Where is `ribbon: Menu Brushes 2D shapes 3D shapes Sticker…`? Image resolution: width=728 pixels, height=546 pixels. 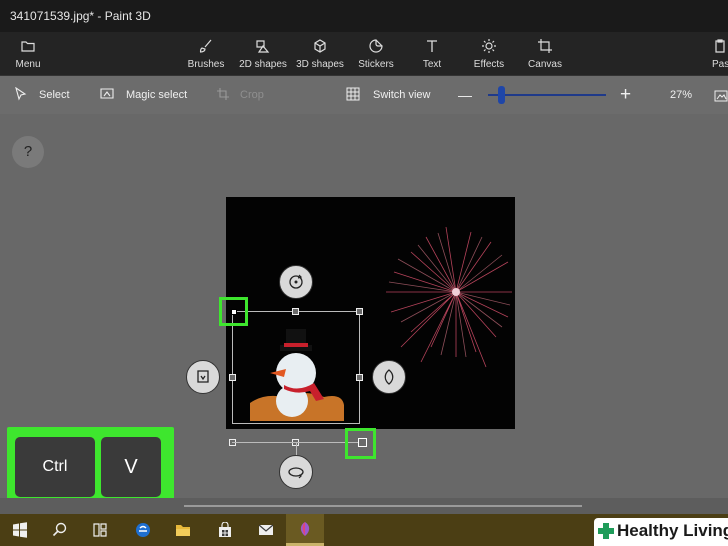 ribbon: Menu Brushes 2D shapes 3D shapes Sticker… is located at coordinates (364, 54).